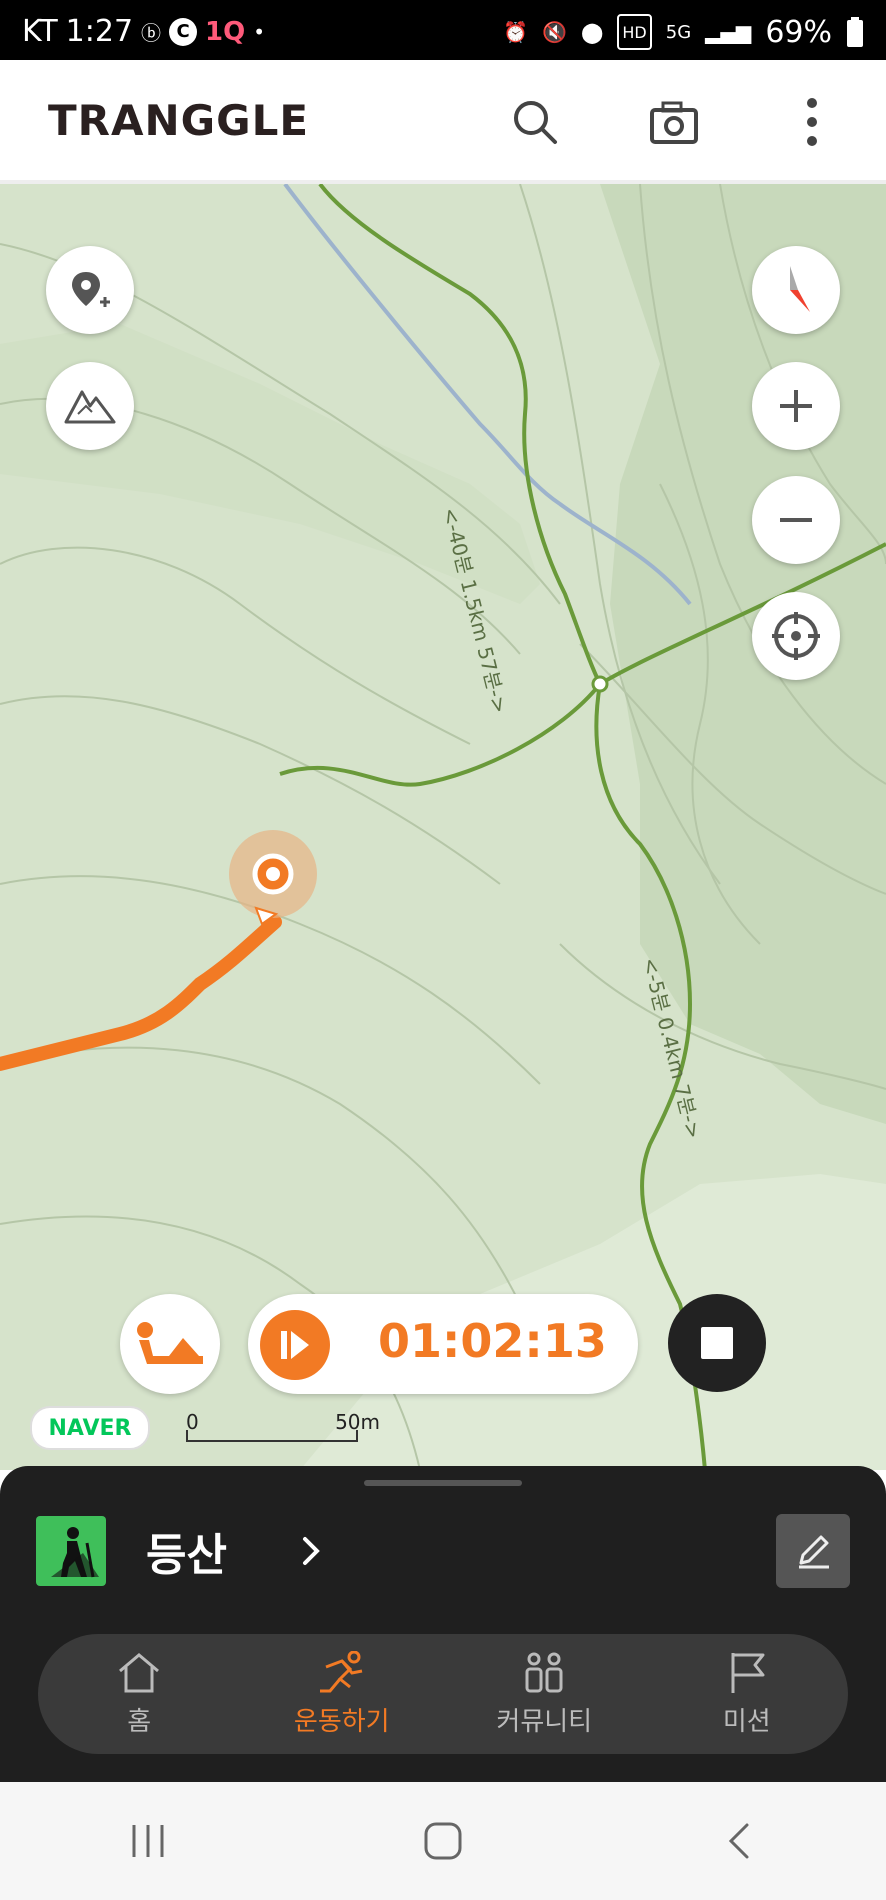  I want to click on 1q-app-icon: 1Q, so click(225, 31).